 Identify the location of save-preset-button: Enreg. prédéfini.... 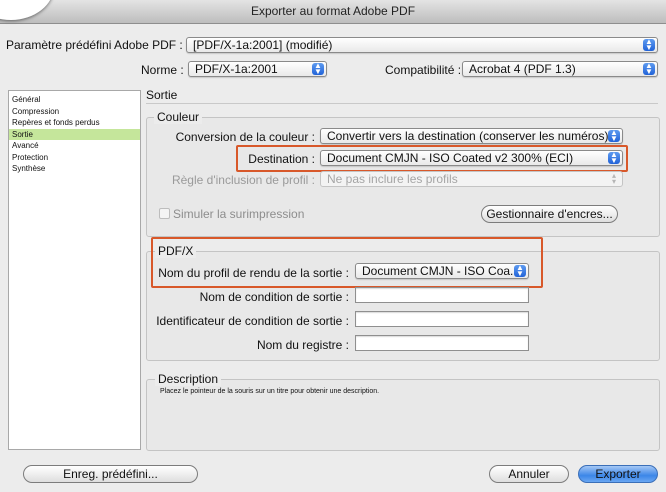
(110, 474).